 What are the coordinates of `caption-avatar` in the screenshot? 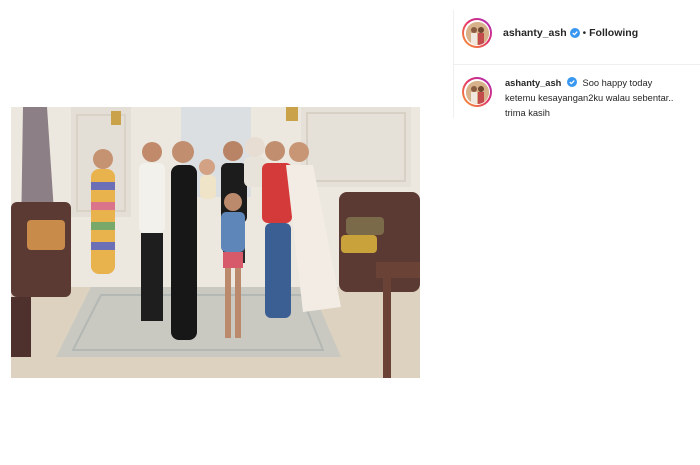 It's located at (477, 92).